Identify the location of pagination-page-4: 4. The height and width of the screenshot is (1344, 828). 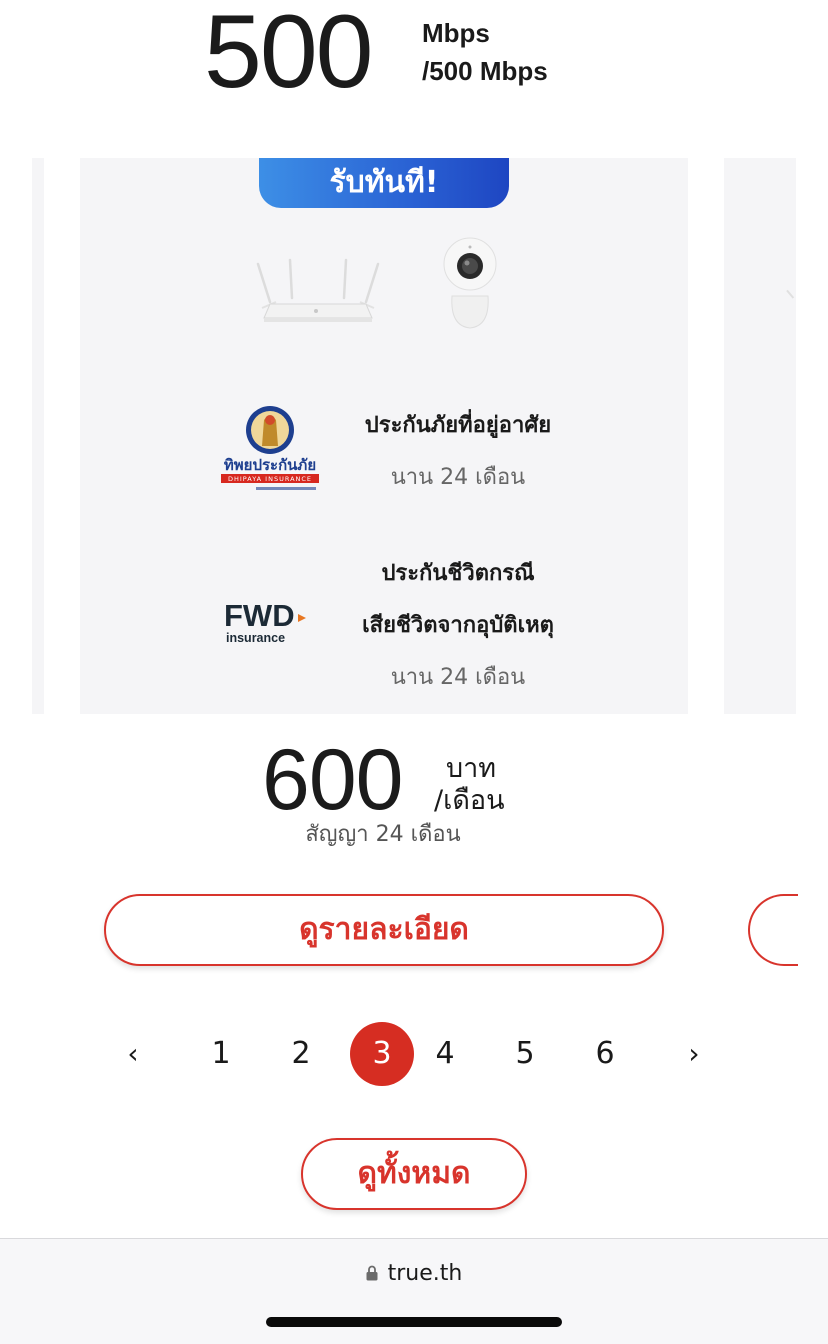
(445, 1054).